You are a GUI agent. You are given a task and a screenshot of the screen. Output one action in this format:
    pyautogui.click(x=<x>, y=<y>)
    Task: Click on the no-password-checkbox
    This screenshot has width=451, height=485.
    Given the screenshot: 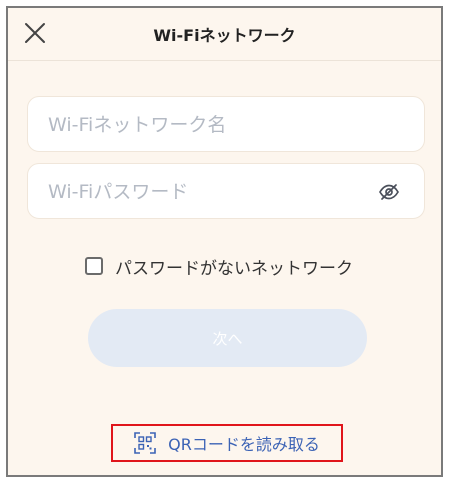 What is the action you would take?
    pyautogui.click(x=94, y=266)
    